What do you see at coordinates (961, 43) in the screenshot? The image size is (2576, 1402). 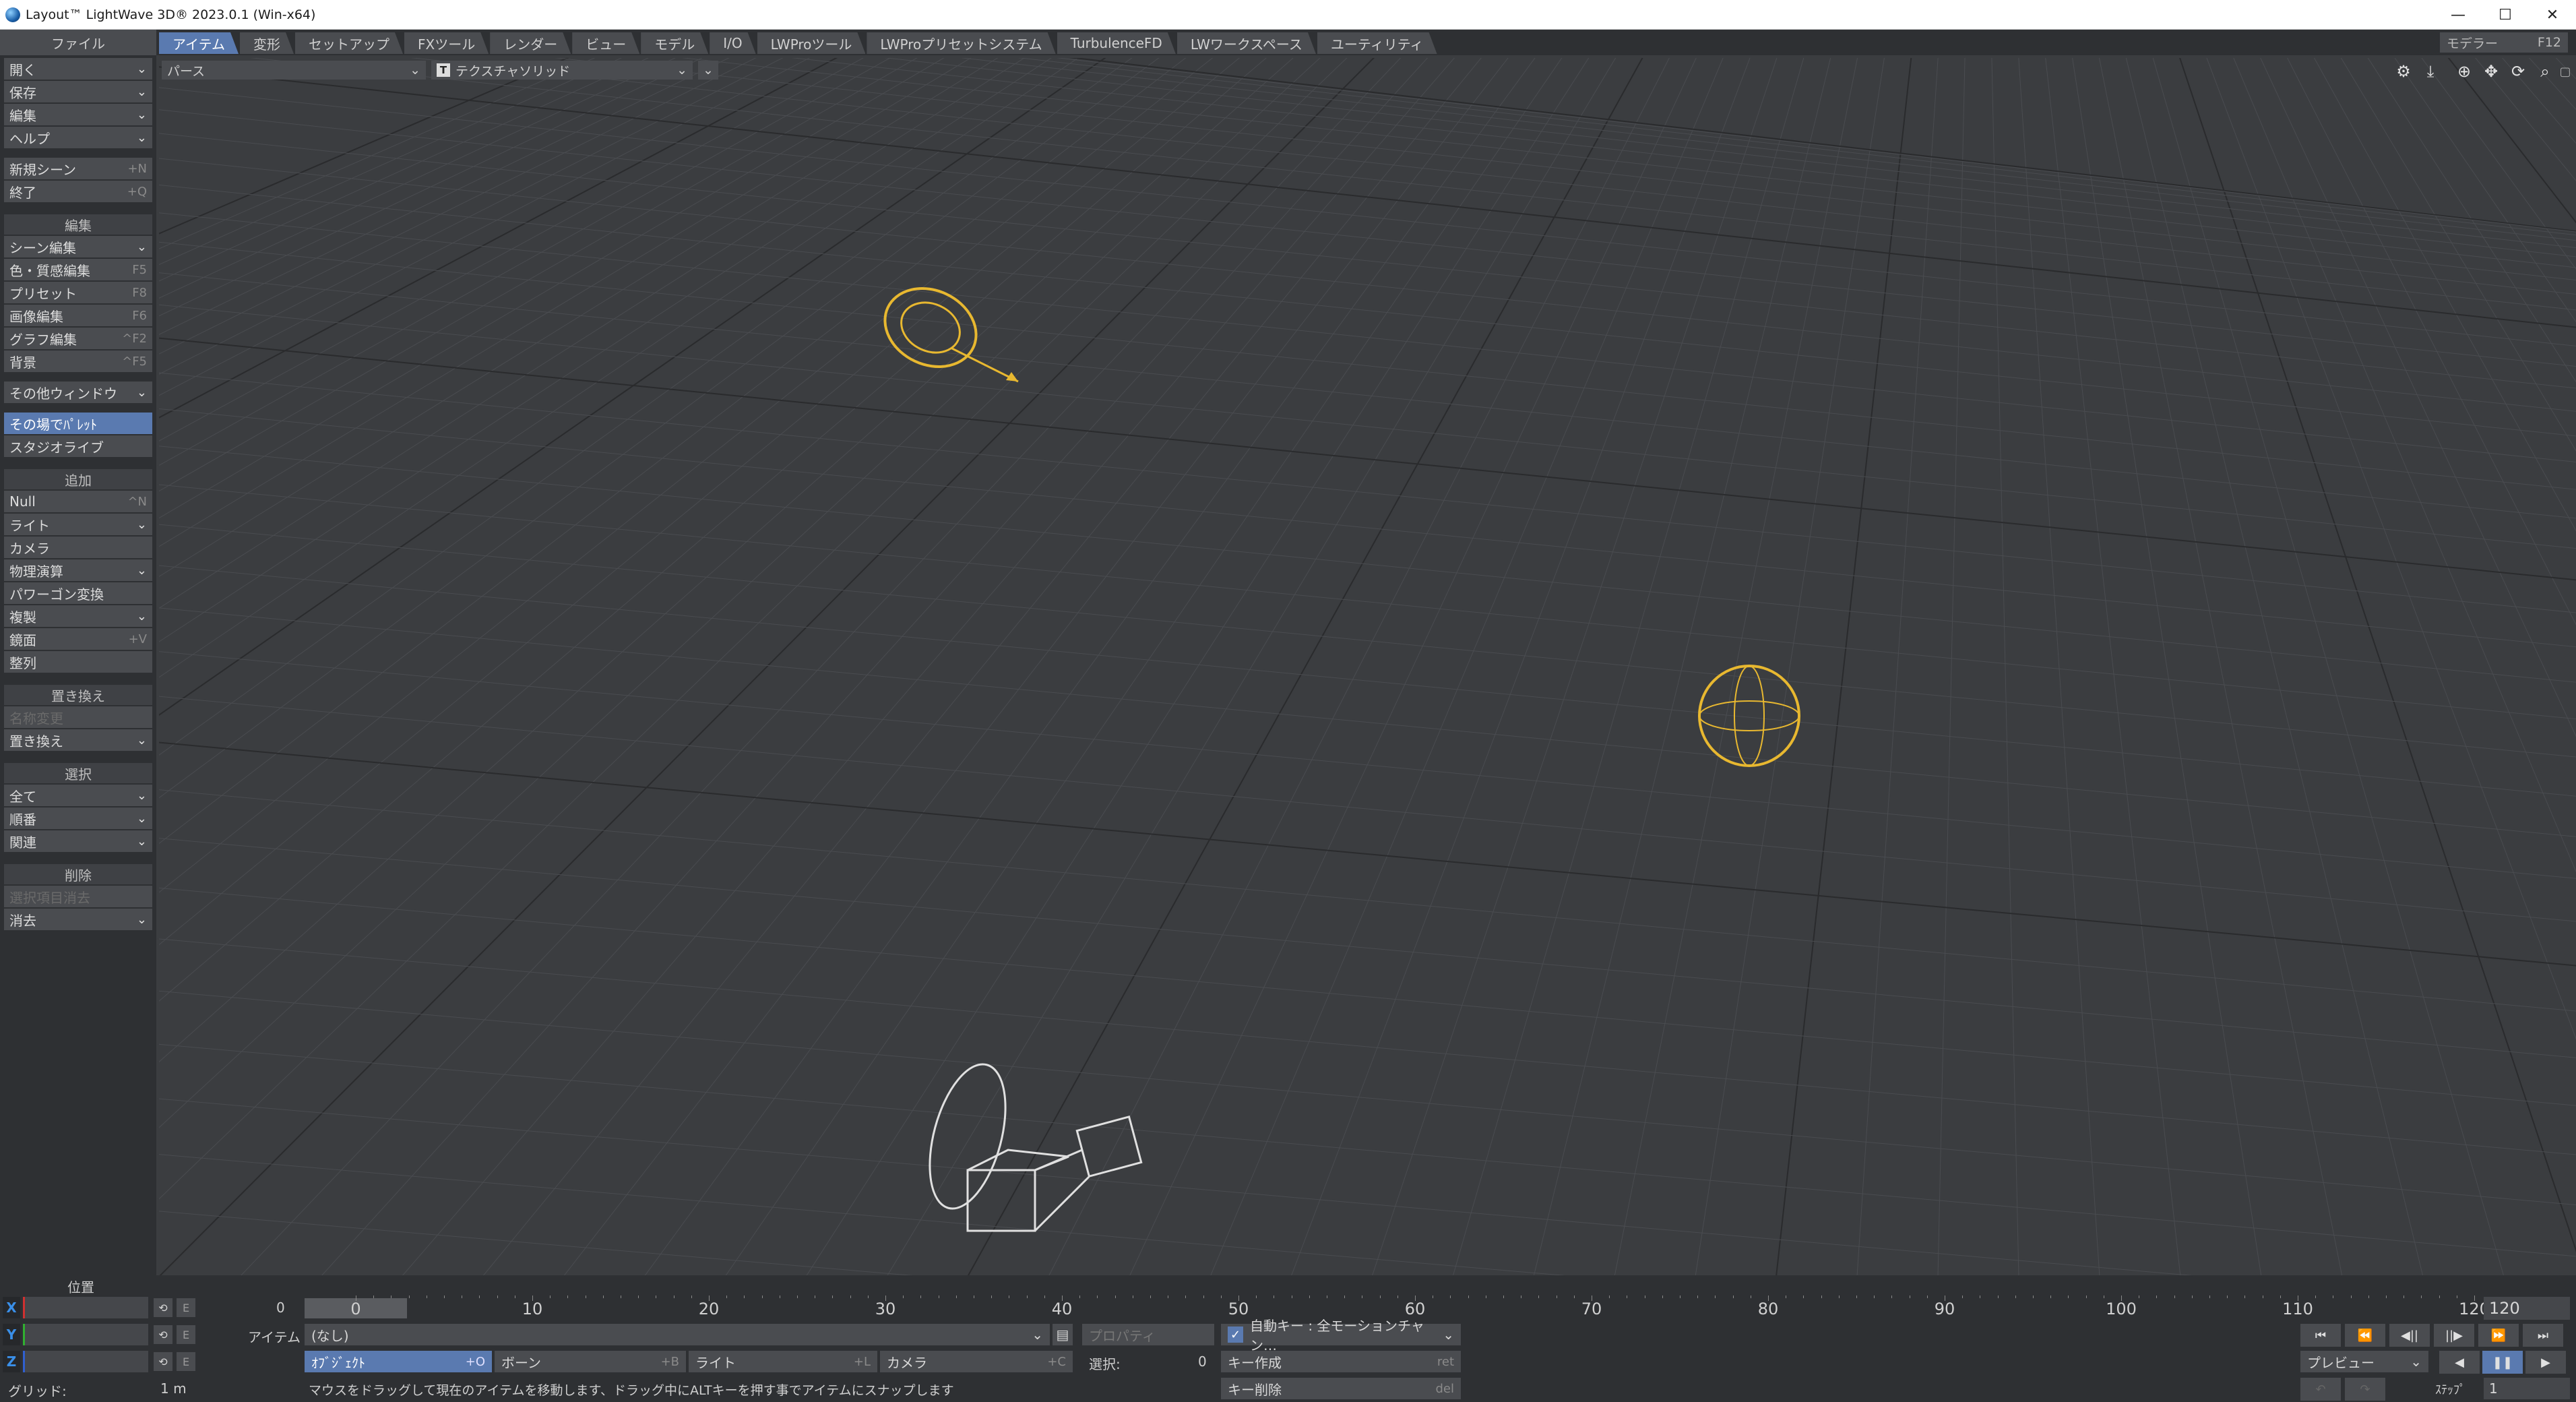 I see `tab-9: LWProプリセットシステム` at bounding box center [961, 43].